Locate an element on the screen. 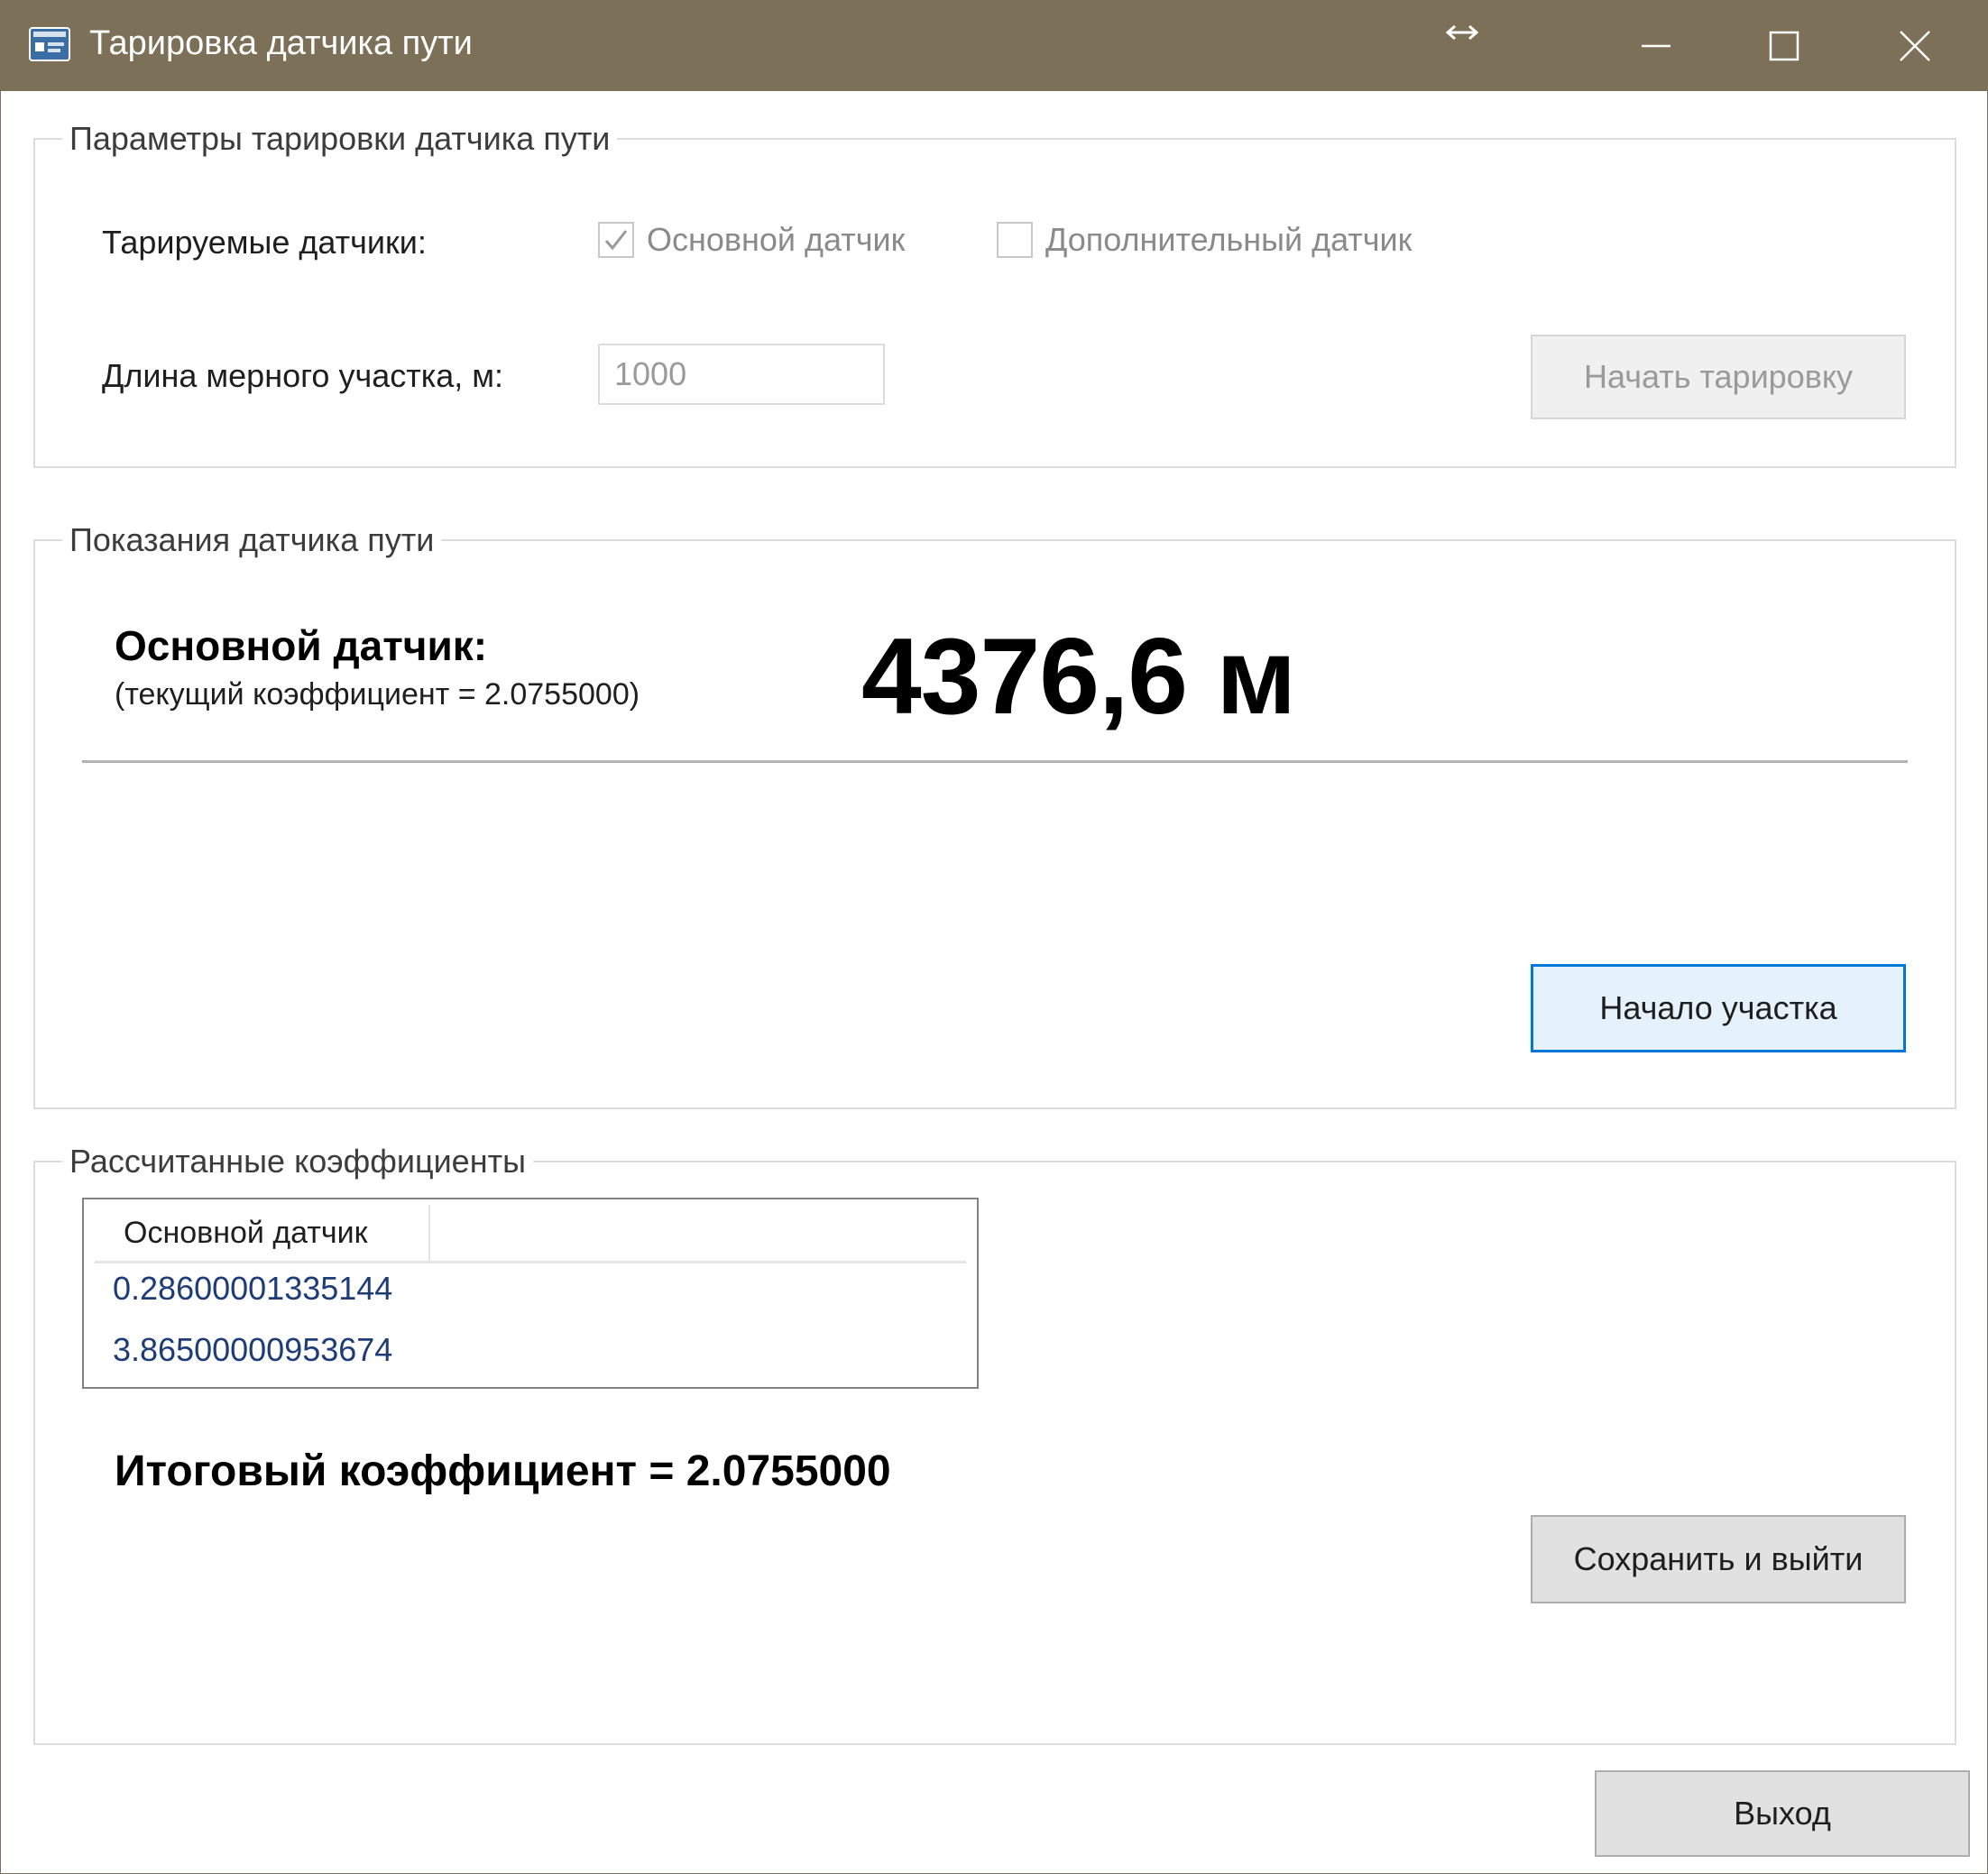  title-bar: Тарировка датчика пути is located at coordinates (994, 46).